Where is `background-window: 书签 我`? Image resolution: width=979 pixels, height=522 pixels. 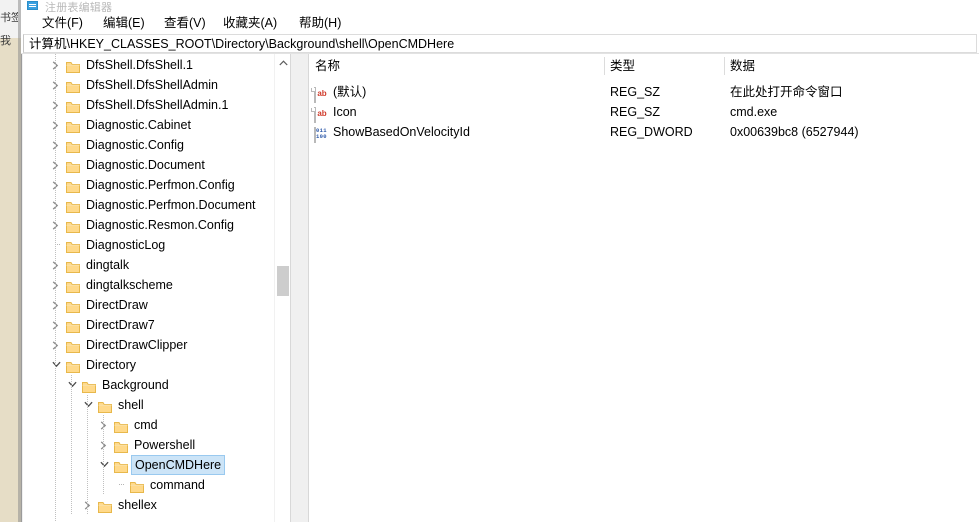 background-window: 书签 我 is located at coordinates (10, 261).